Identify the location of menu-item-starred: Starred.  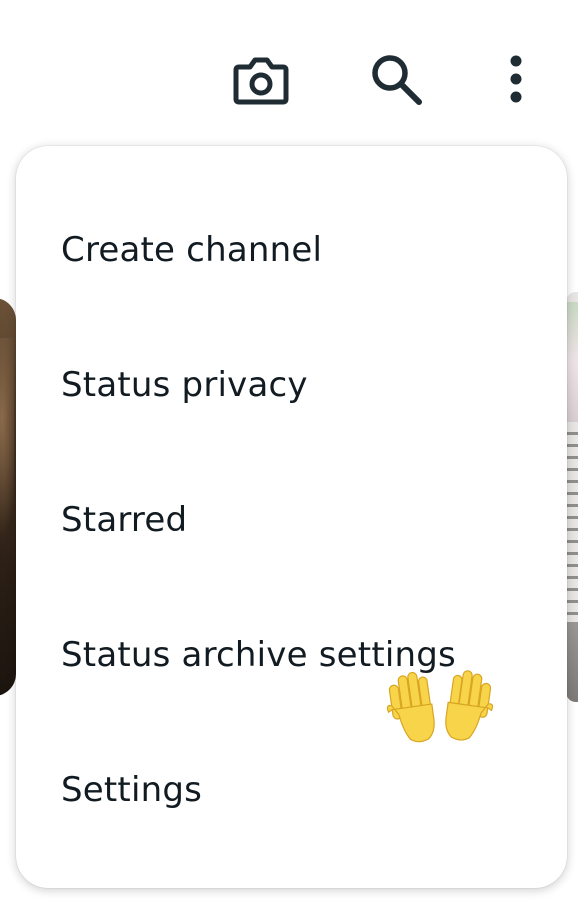
(291, 519).